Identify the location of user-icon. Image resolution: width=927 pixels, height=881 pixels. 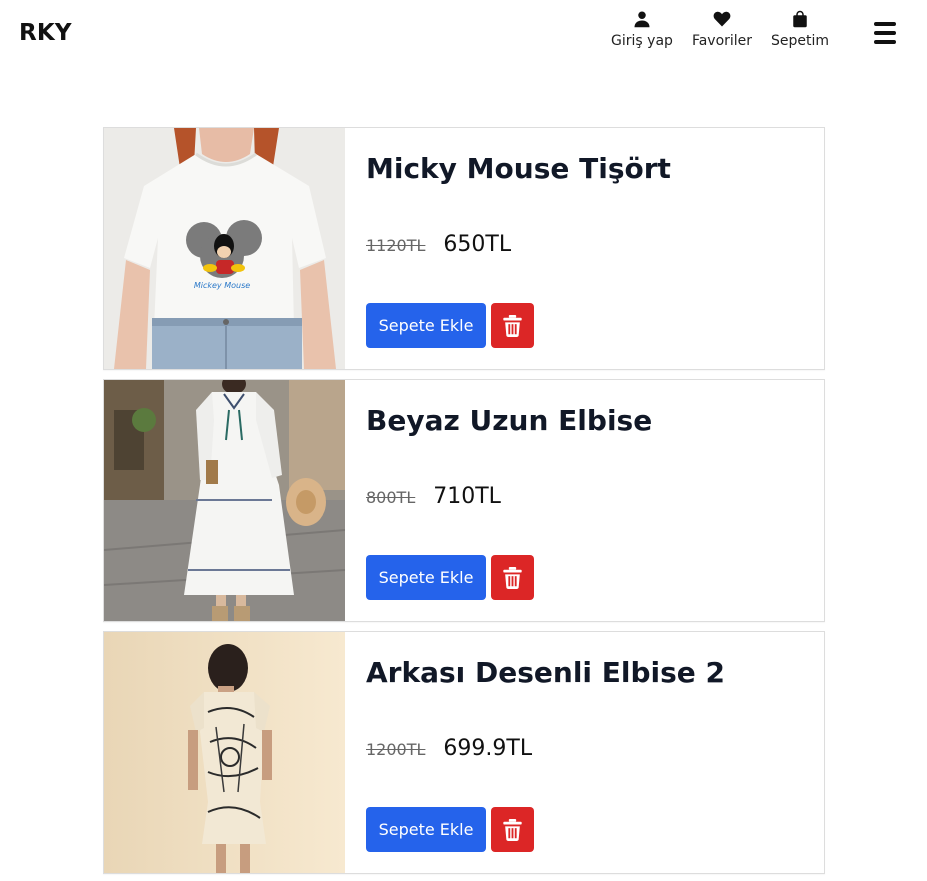
(642, 19).